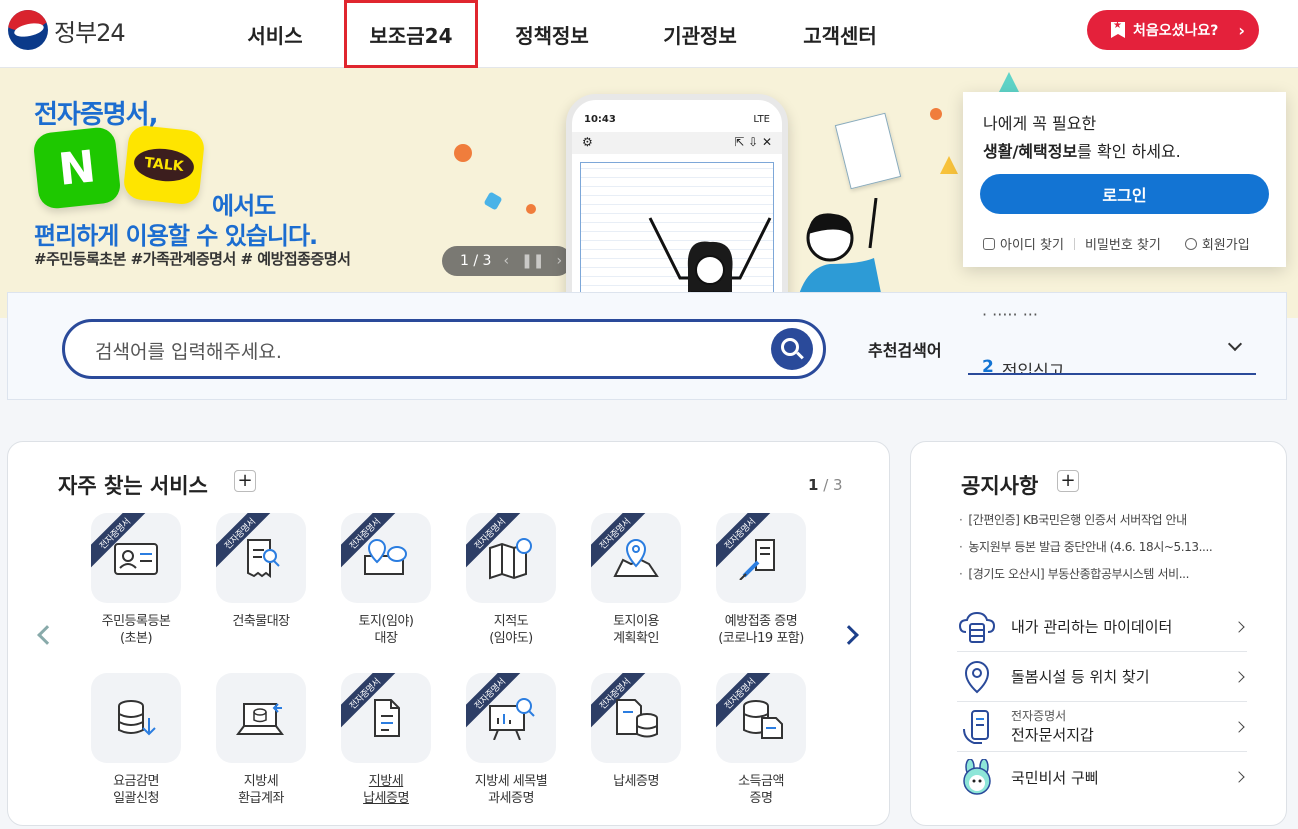 The width and height of the screenshot is (1298, 829). I want to click on notice-item: [간편인증] KB국민은행 인증서 서버작업 안내, so click(1109, 523).